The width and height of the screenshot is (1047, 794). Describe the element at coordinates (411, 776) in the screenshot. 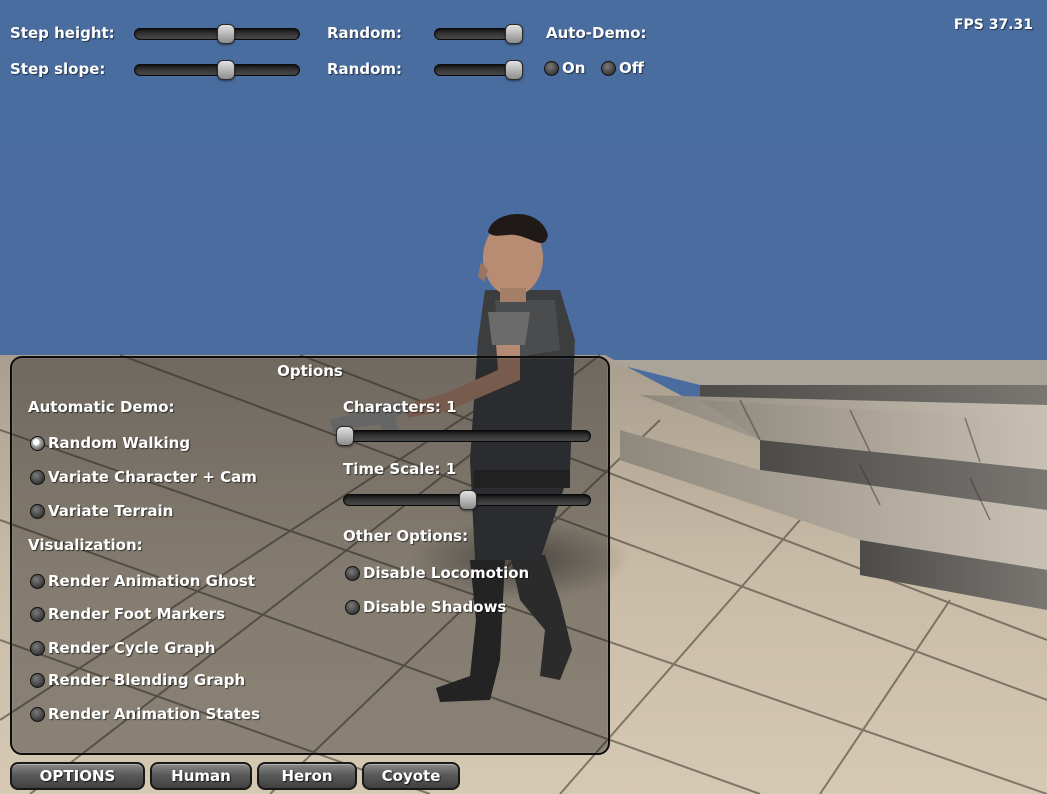

I see `coyote-tab-button: Coyote` at that location.